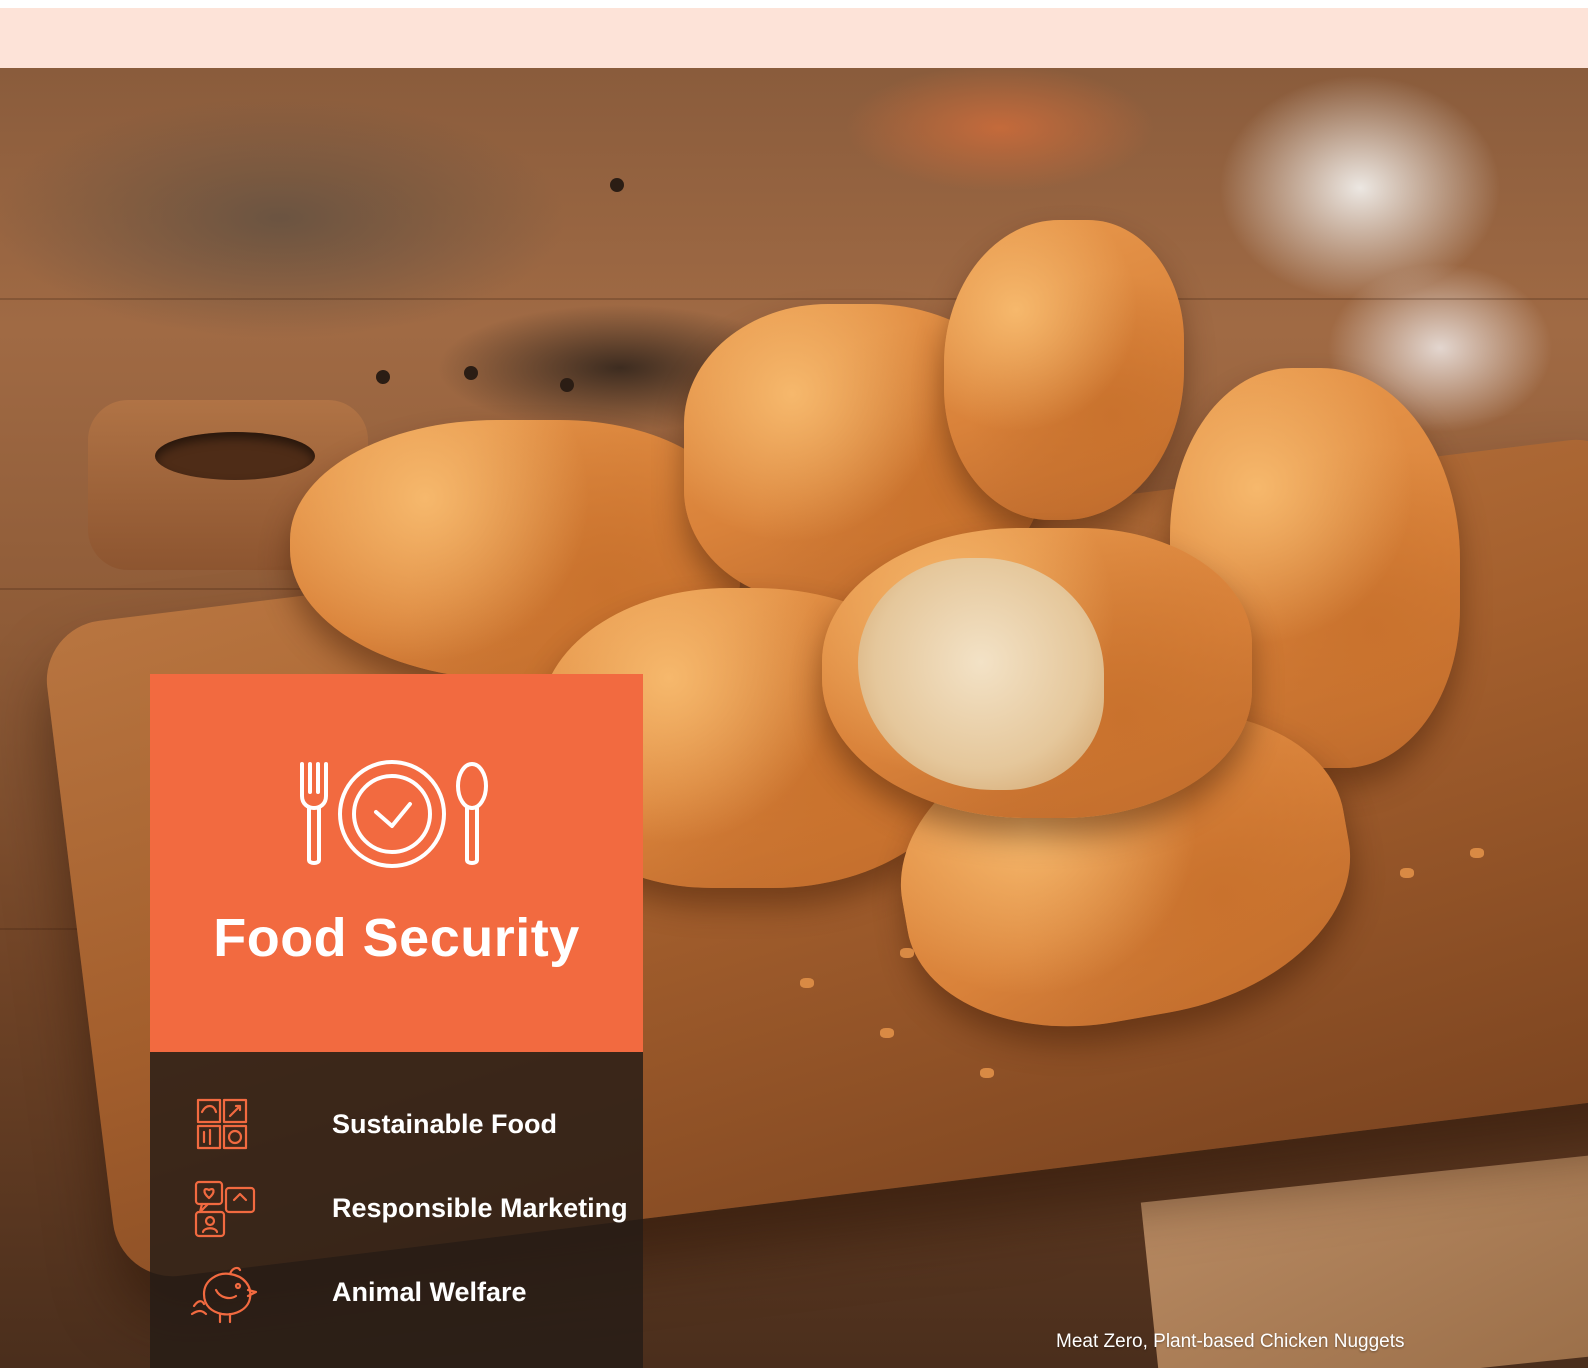 This screenshot has width=1588, height=1368. What do you see at coordinates (235, 456) in the screenshot?
I see `cutting-board-hole` at bounding box center [235, 456].